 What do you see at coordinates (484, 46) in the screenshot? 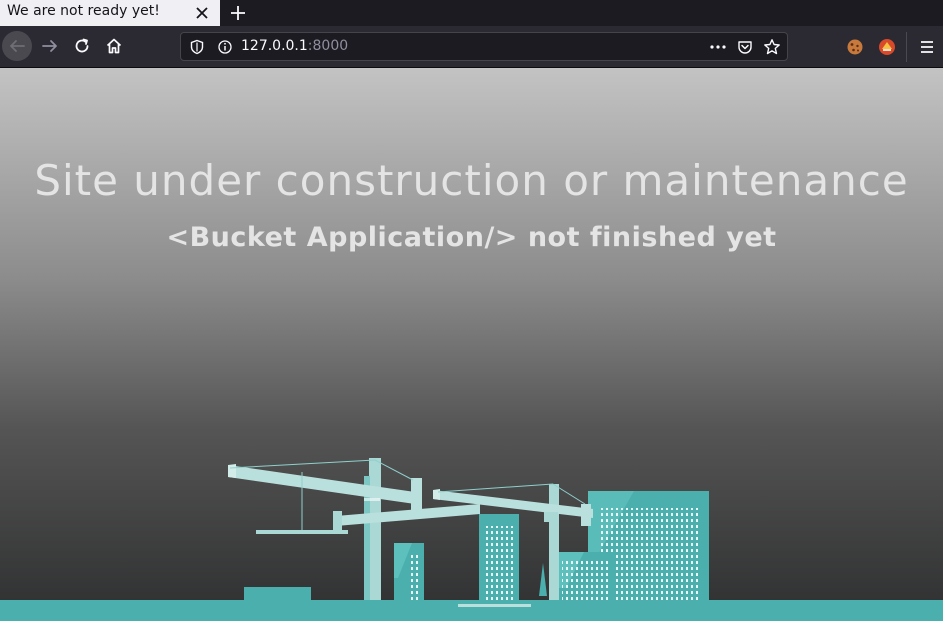
I see `url-bar: 127.0.0.1:8000` at bounding box center [484, 46].